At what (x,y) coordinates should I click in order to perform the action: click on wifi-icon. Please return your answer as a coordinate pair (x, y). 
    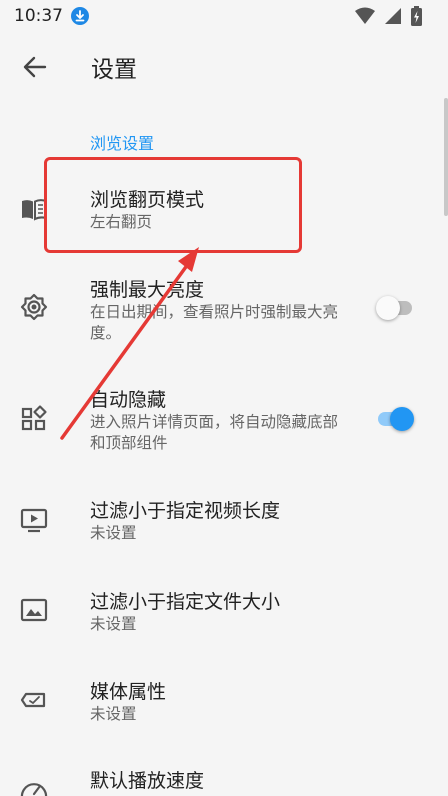
    Looking at the image, I should click on (365, 15).